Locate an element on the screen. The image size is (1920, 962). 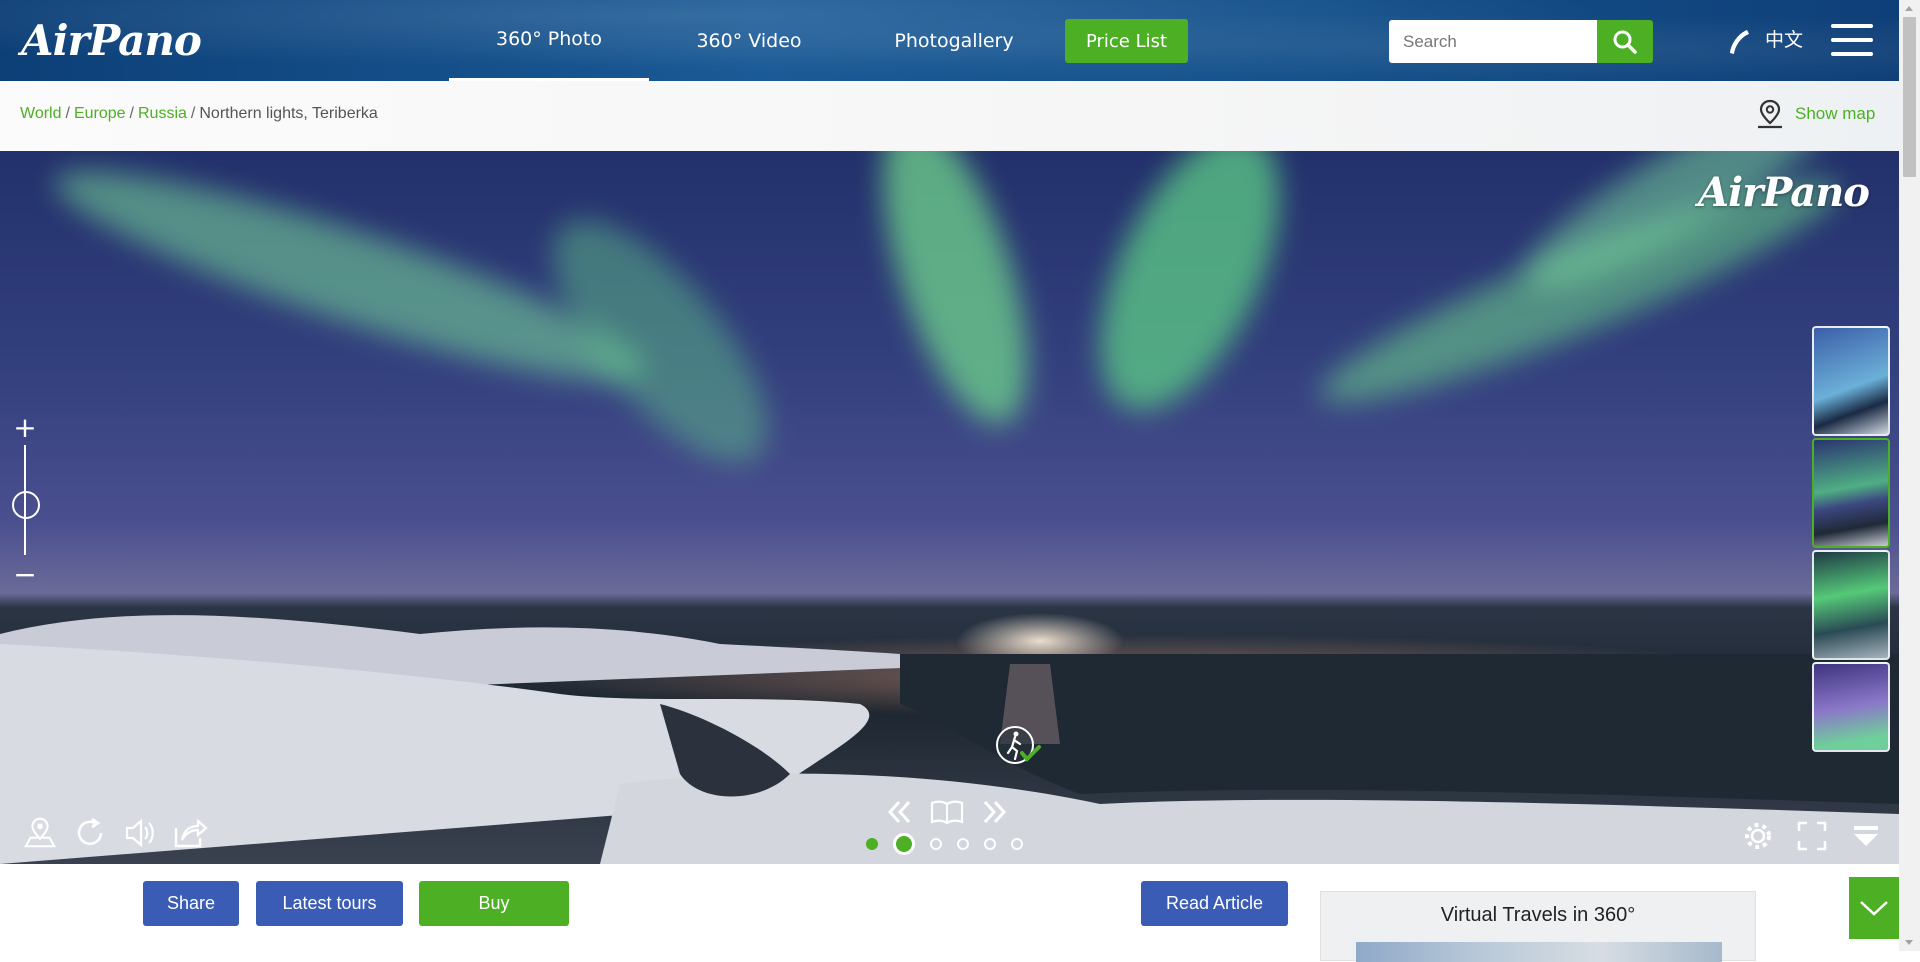
sound-icon is located at coordinates (139, 833).